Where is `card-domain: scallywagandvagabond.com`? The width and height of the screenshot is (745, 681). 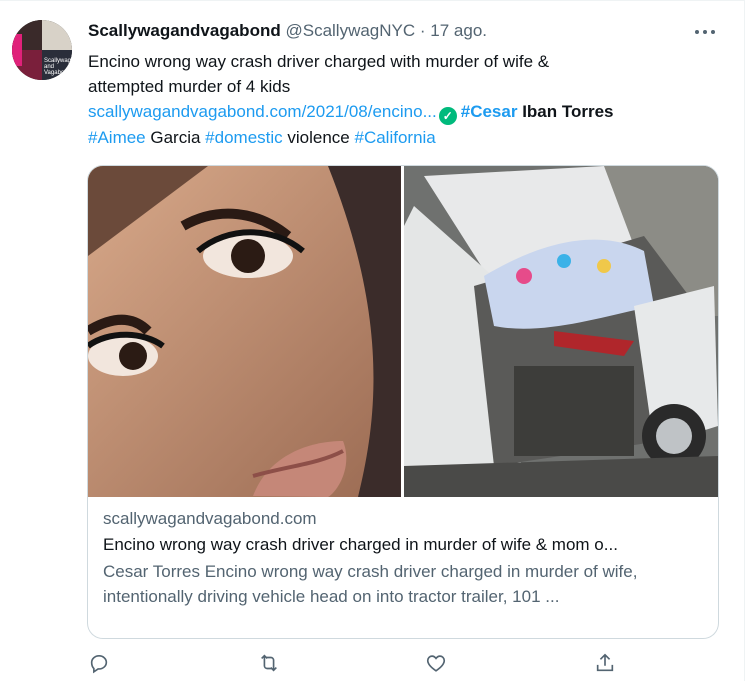
card-domain: scallywagandvagabond.com is located at coordinates (210, 518).